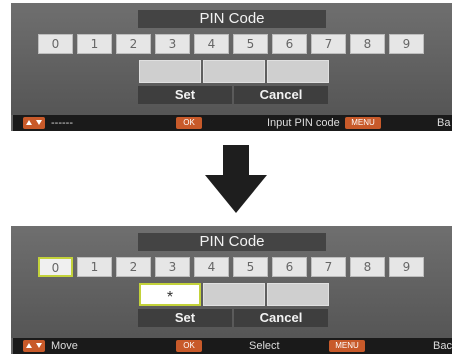 The height and width of the screenshot is (354, 460). I want to click on status-bar: ------ OK Input PIN code MENU Ba, so click(231, 123).